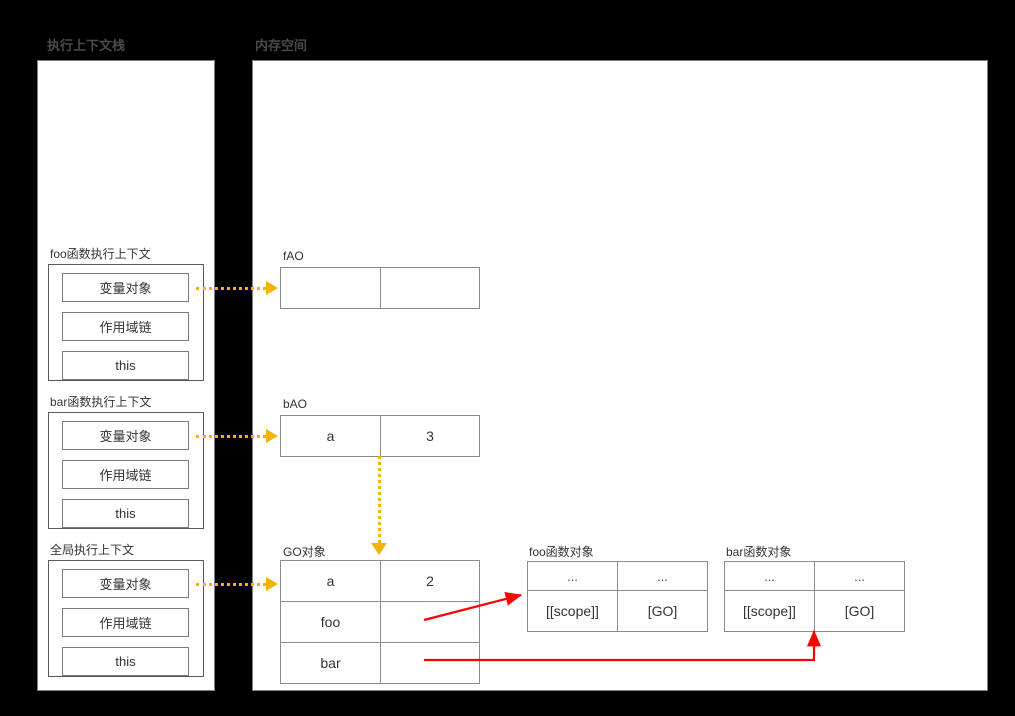 The height and width of the screenshot is (716, 1015). Describe the element at coordinates (100, 254) in the screenshot. I see `context-label-foo: foo函数执行上下文` at that location.